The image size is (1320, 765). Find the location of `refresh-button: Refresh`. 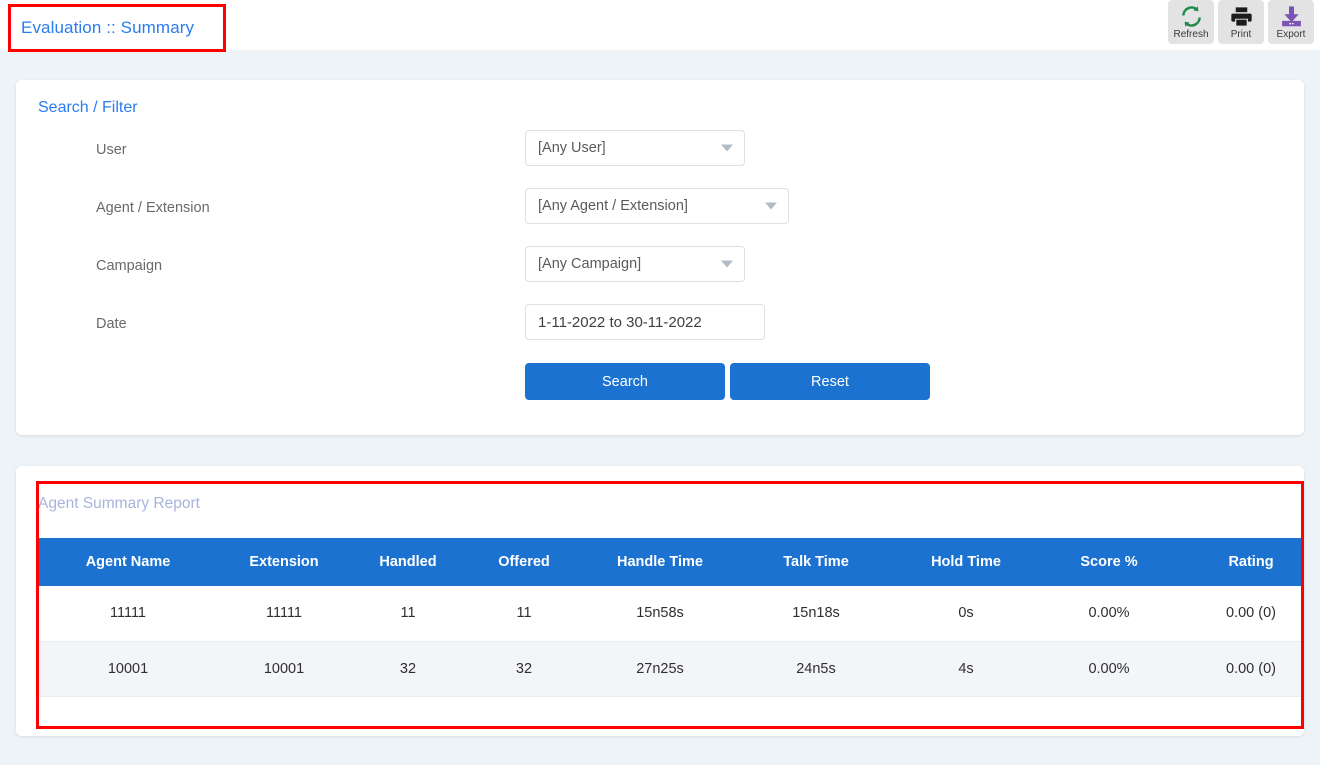

refresh-button: Refresh is located at coordinates (1191, 22).